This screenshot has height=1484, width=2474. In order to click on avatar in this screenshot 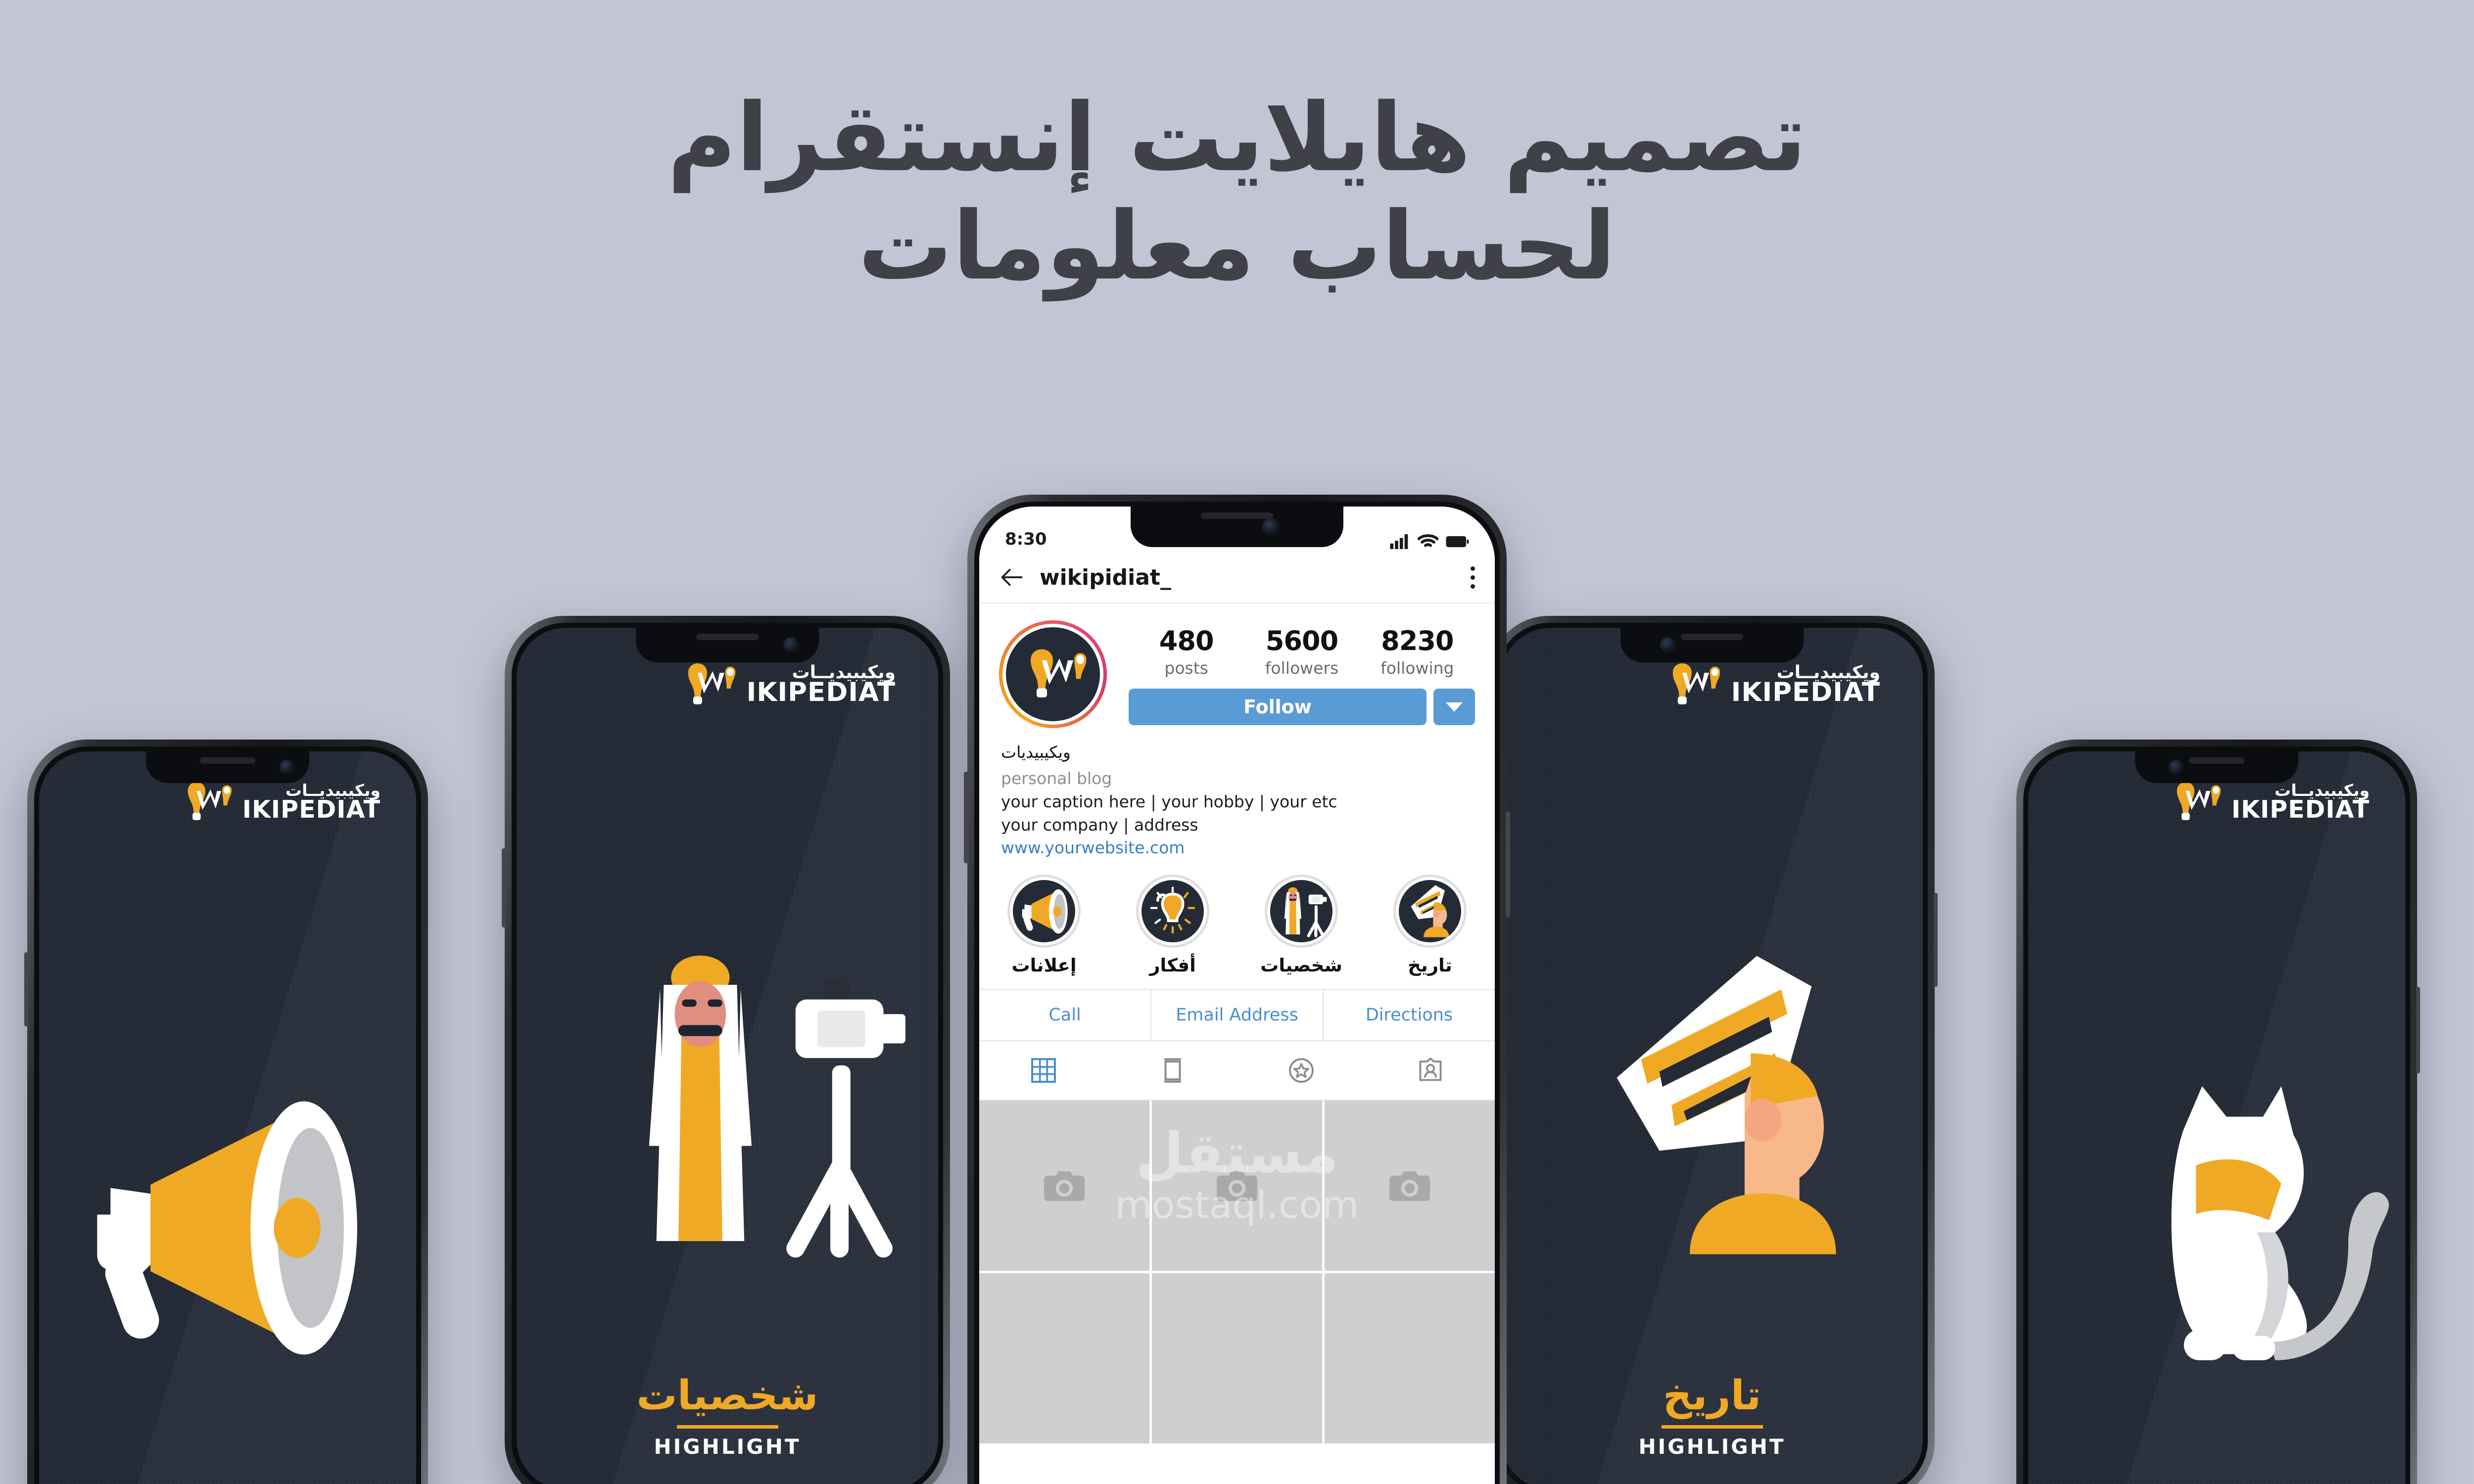, I will do `click(1053, 674)`.